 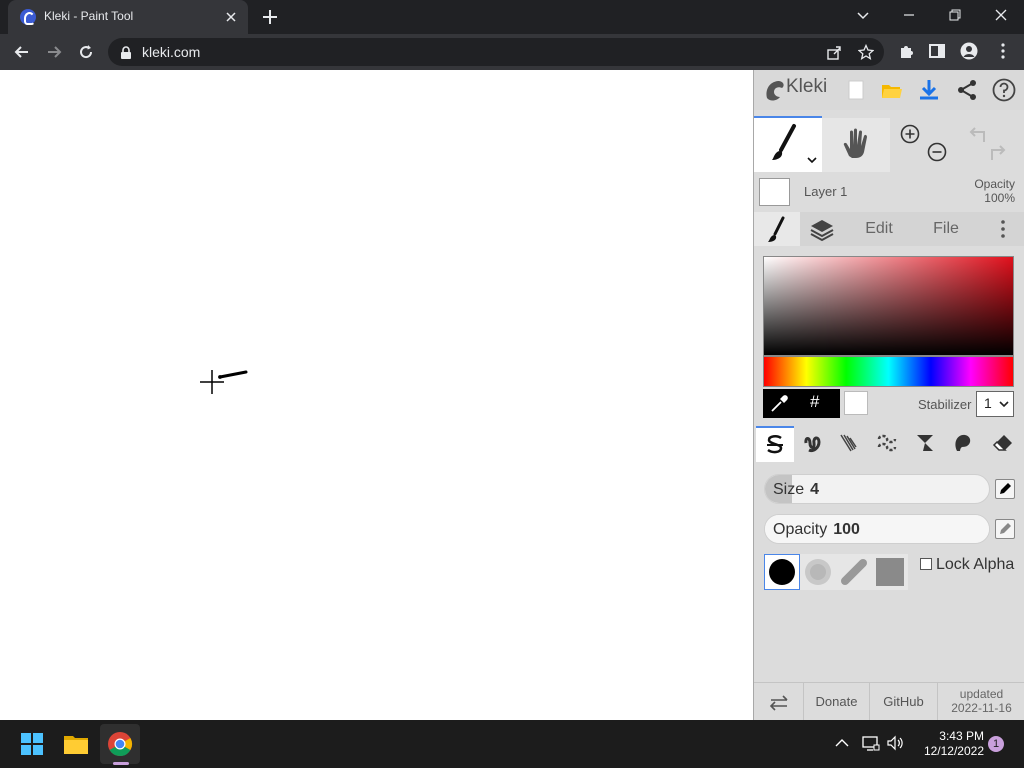 I want to click on back-button, so click(x=22, y=52).